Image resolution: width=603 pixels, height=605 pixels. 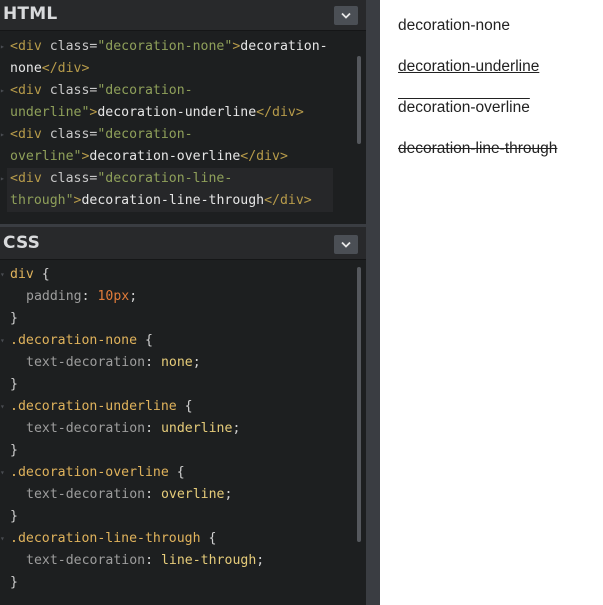 I want to click on html-panel-title: HTML, so click(x=30, y=14).